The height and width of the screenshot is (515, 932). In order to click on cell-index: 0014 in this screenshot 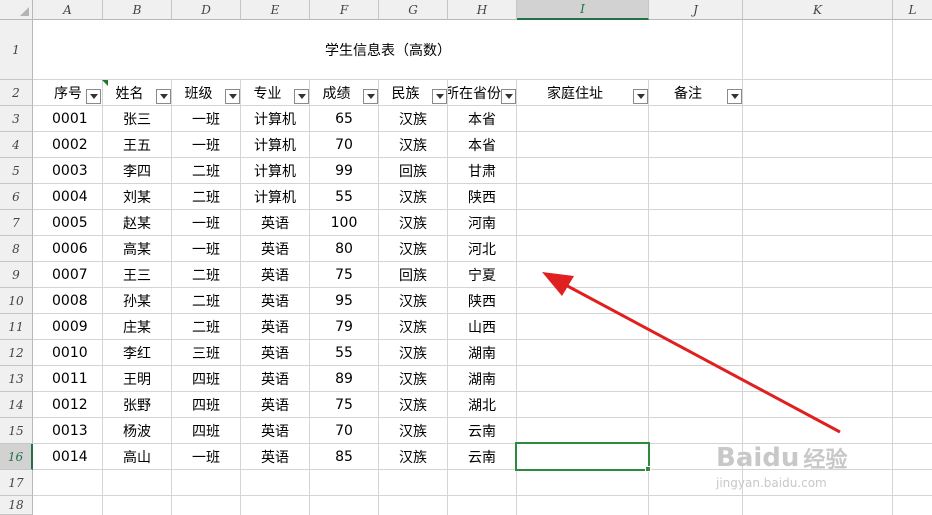, I will do `click(67, 457)`.